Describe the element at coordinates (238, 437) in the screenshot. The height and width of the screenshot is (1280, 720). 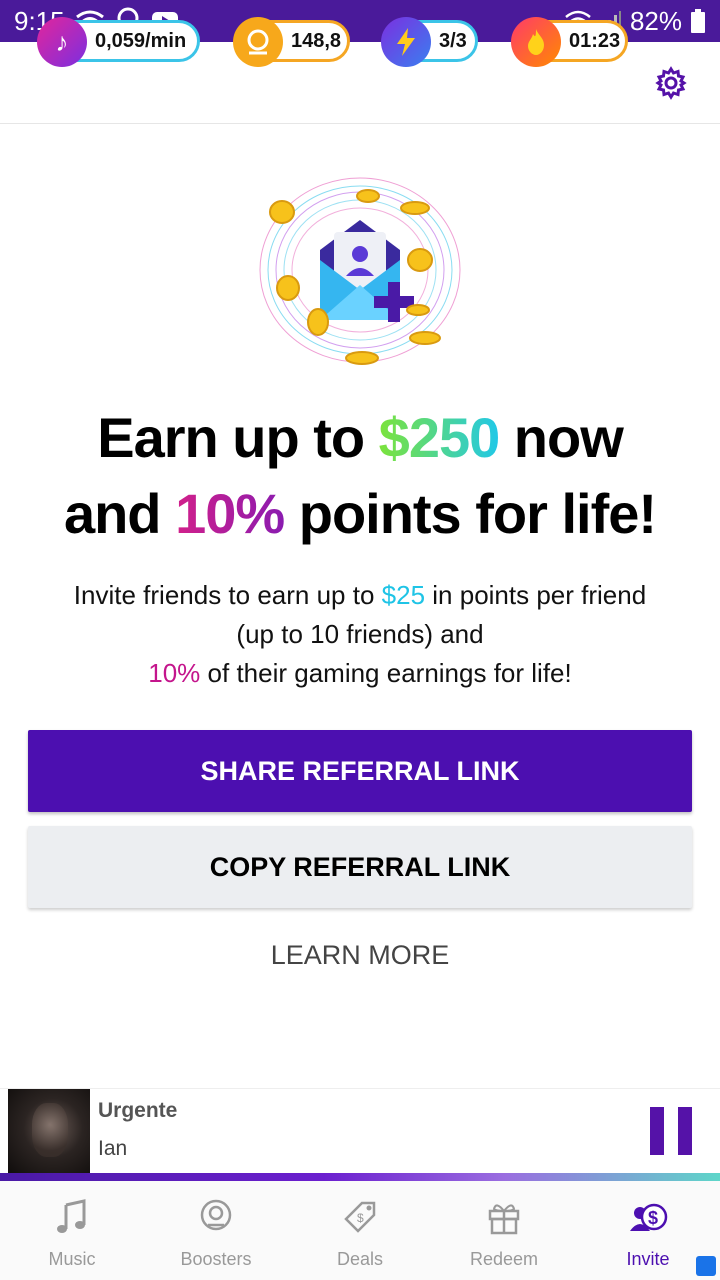
I see `headline-text: Earn up to` at that location.